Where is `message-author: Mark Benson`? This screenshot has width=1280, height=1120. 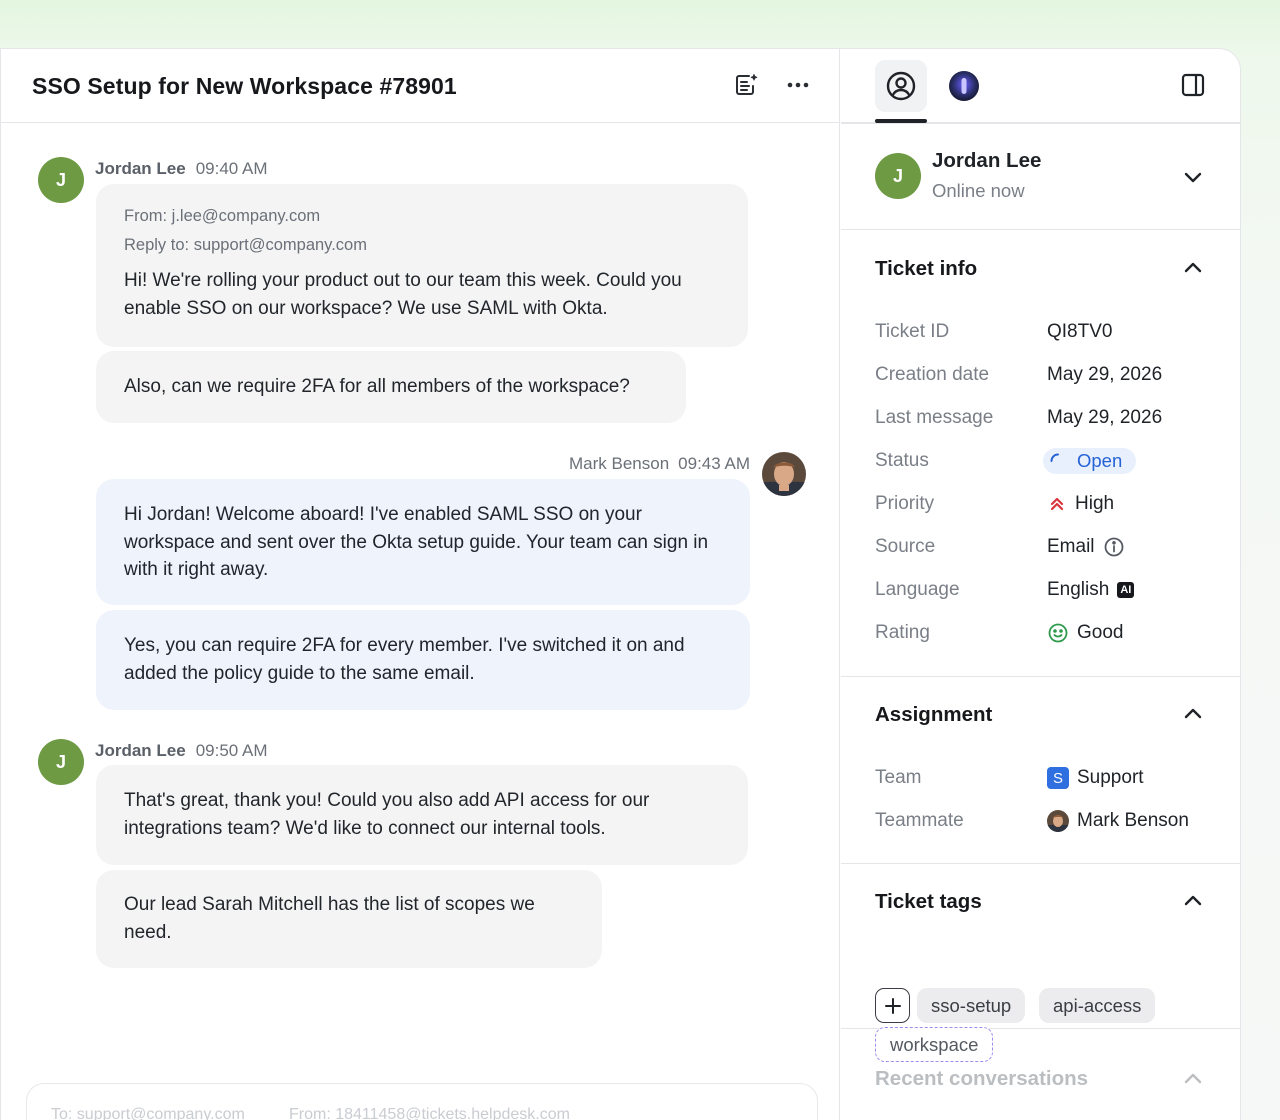
message-author: Mark Benson is located at coordinates (619, 463).